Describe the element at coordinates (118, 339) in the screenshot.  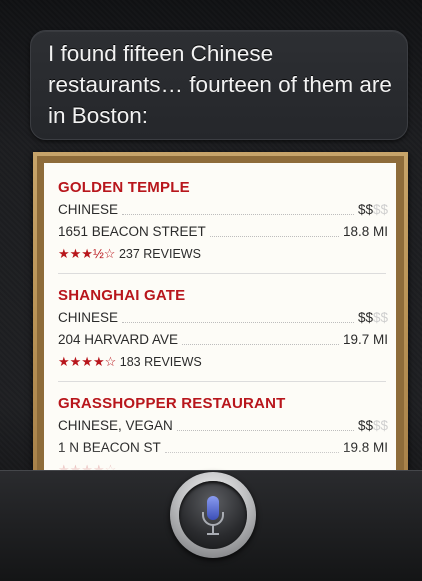
I see `restaurant-address: 204 HARVARD AVE` at that location.